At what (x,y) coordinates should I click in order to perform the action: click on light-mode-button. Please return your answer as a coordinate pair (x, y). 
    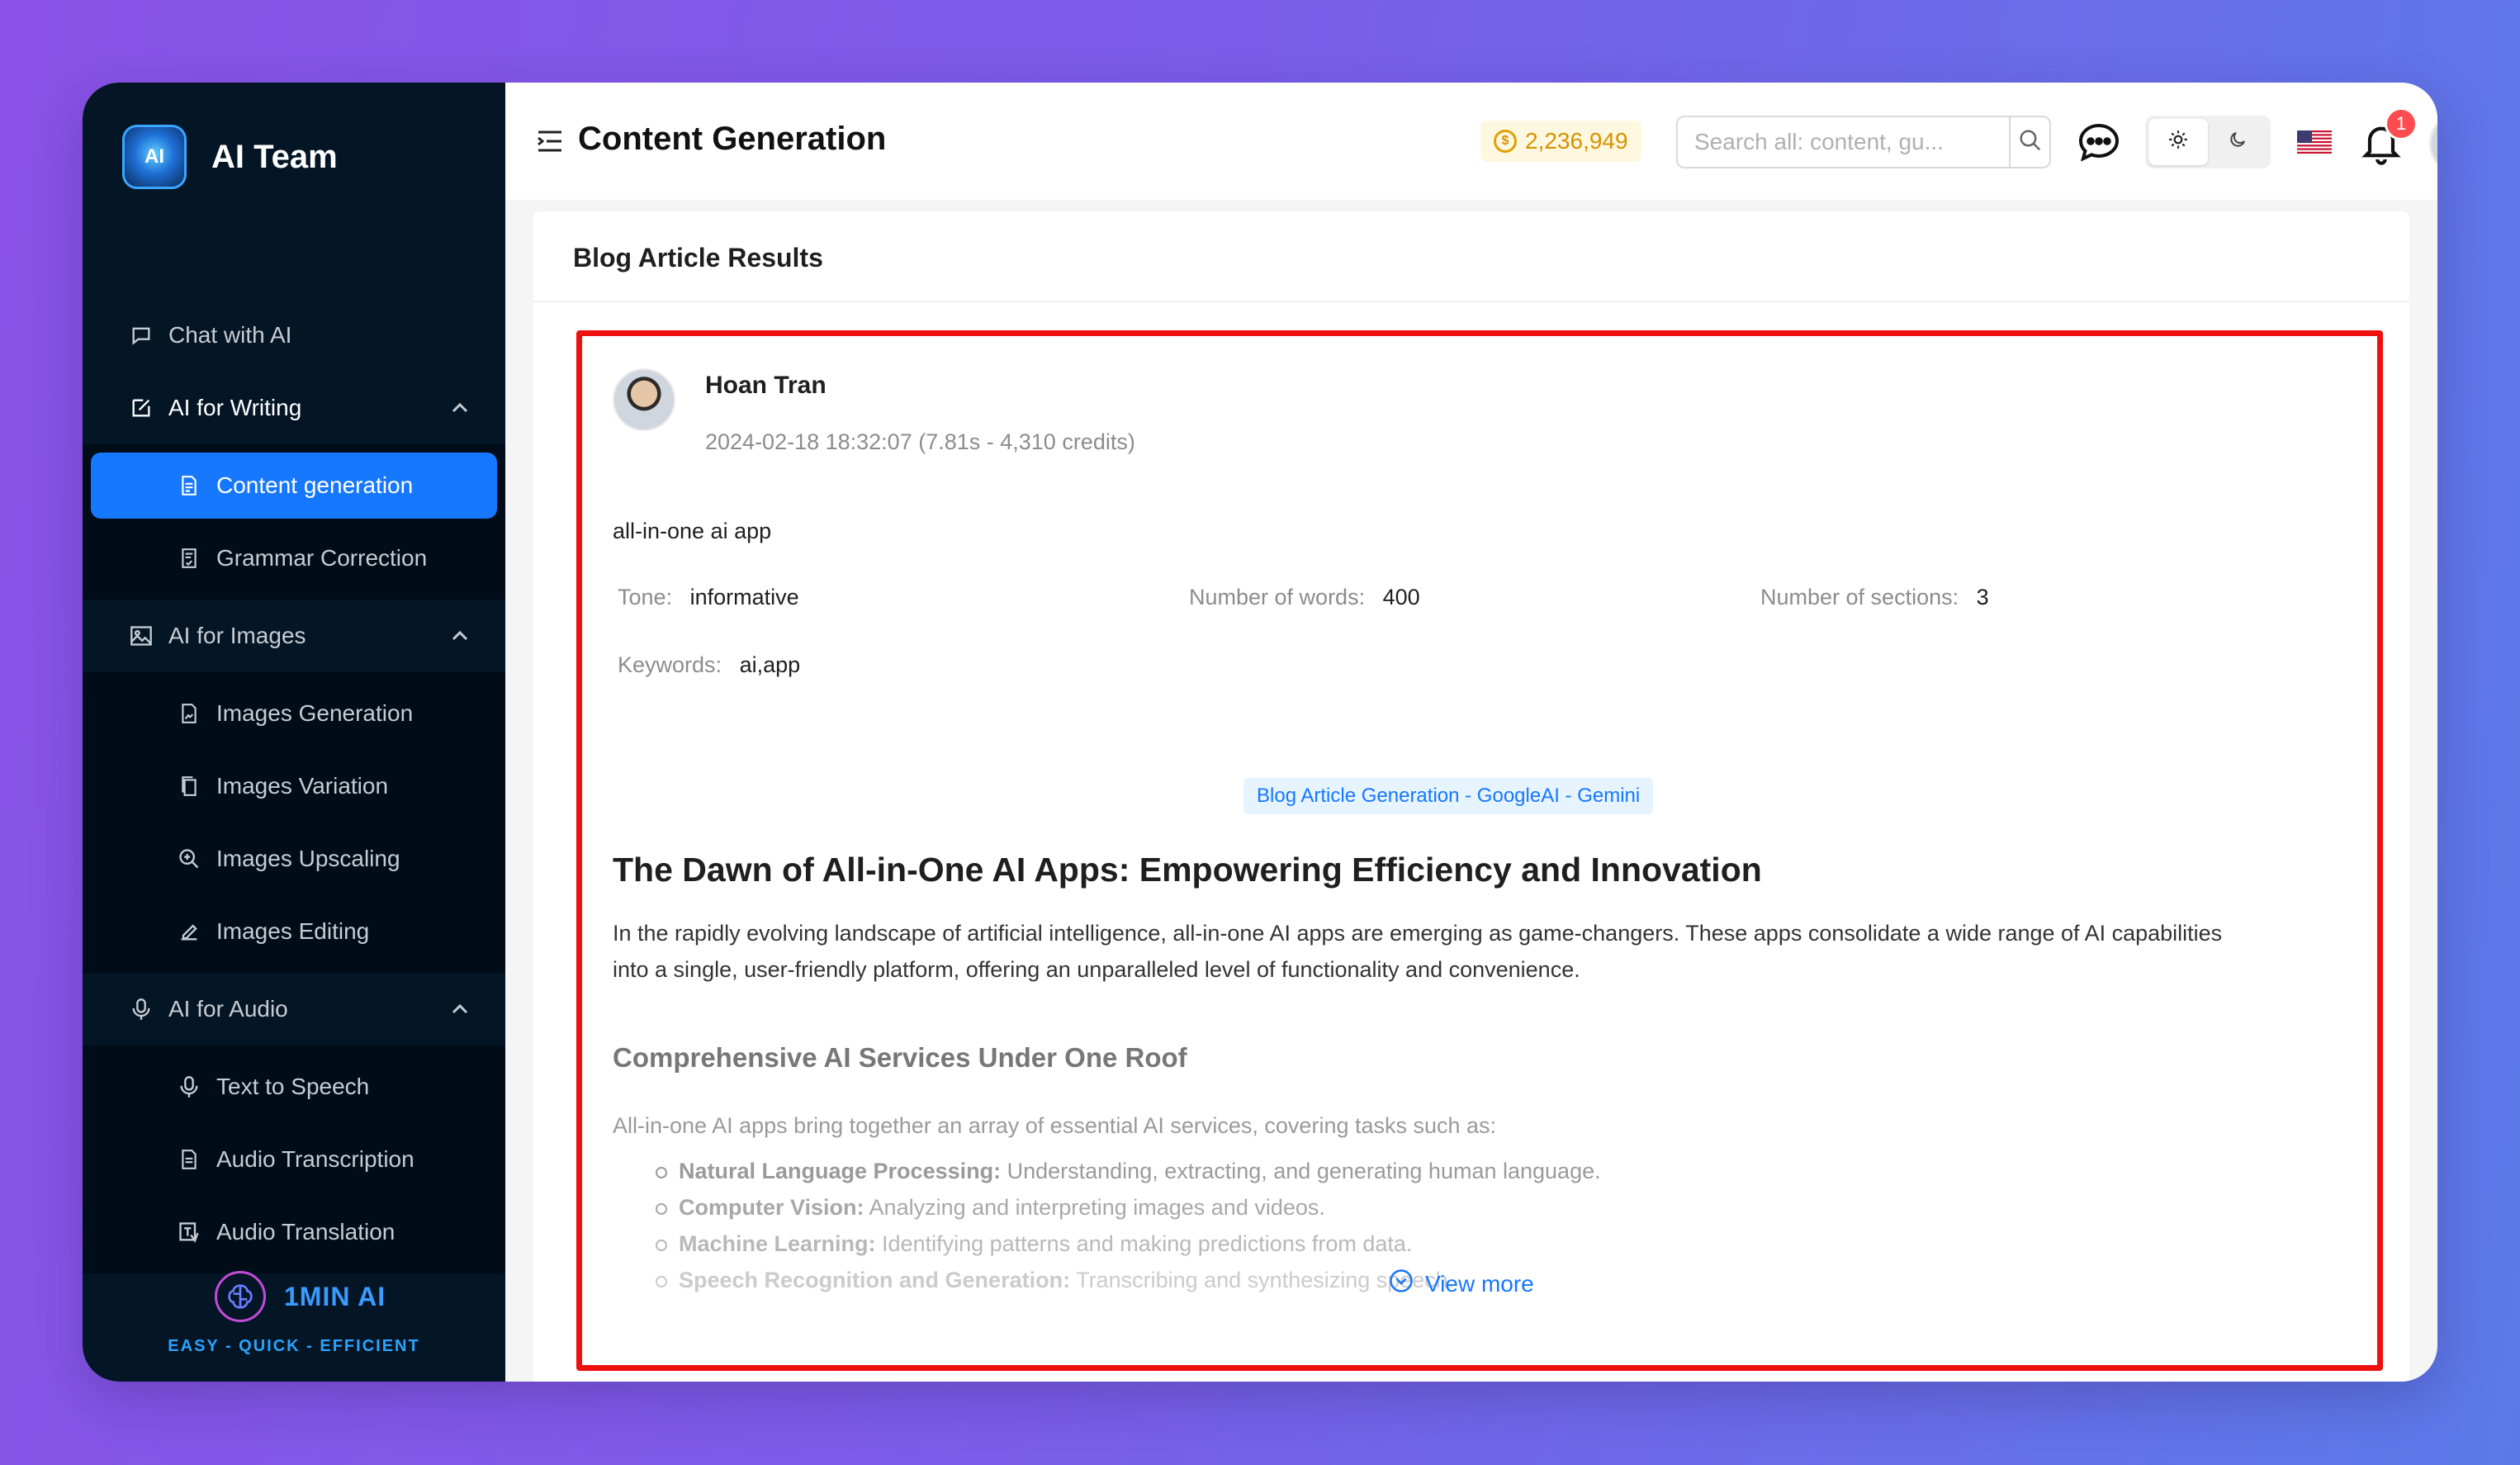
    Looking at the image, I should click on (2178, 142).